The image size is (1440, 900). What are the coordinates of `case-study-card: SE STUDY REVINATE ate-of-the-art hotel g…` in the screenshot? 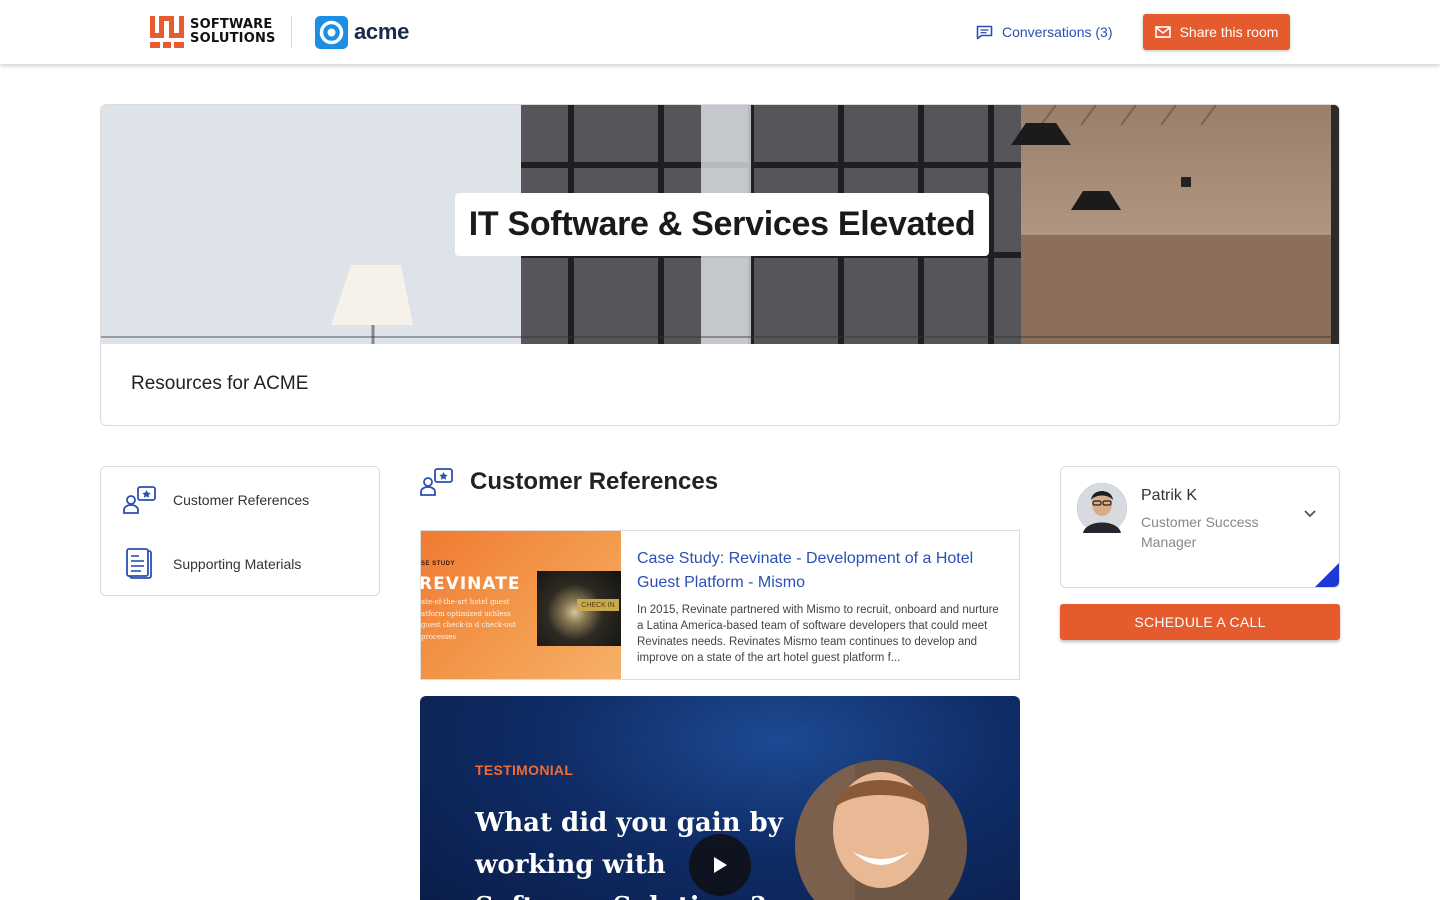 It's located at (720, 605).